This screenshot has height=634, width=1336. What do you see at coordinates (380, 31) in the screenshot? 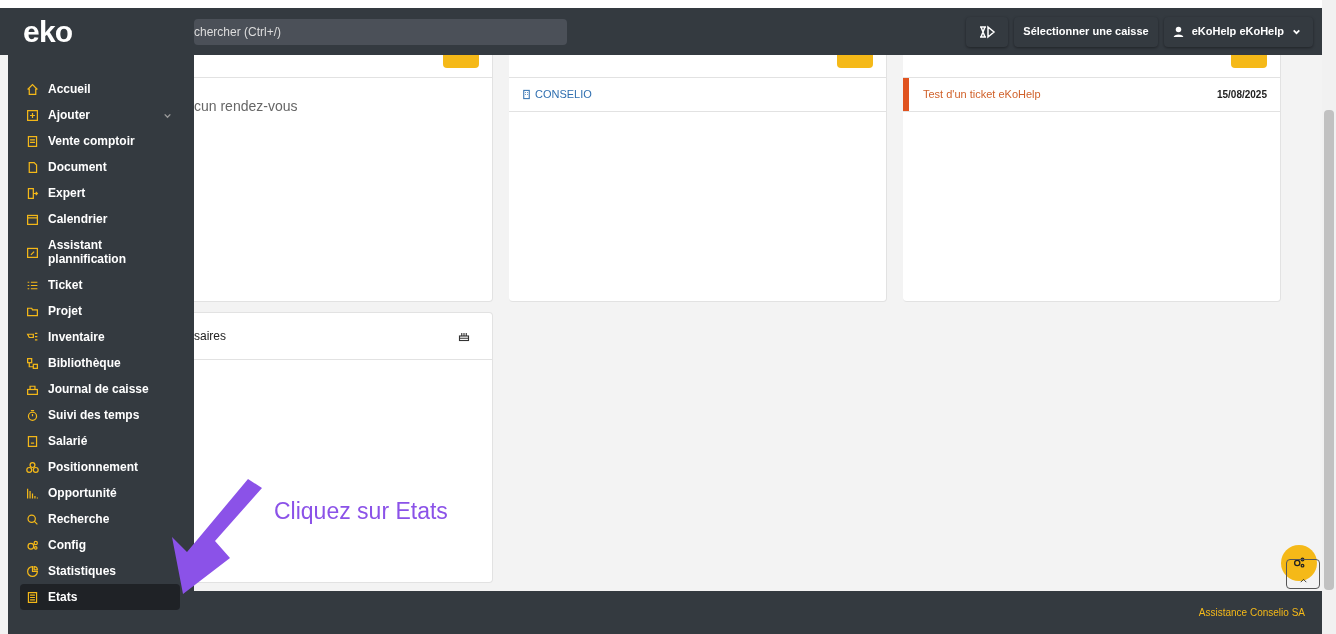
I see `search-field: chercher (Ctrl+/)` at bounding box center [380, 31].